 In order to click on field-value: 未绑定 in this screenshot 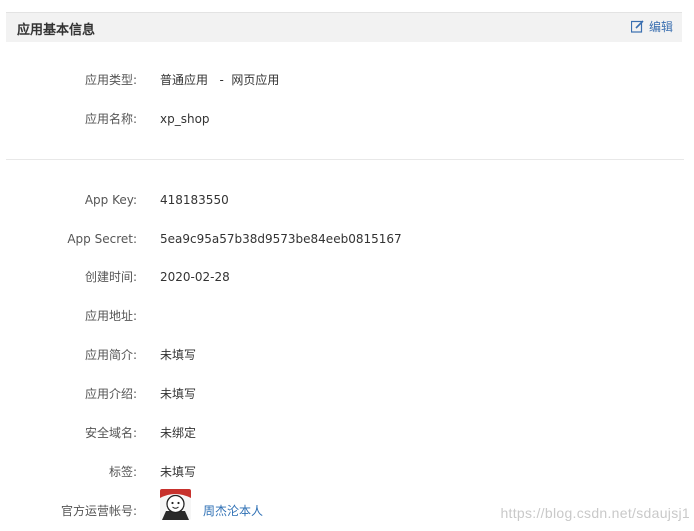, I will do `click(178, 433)`.